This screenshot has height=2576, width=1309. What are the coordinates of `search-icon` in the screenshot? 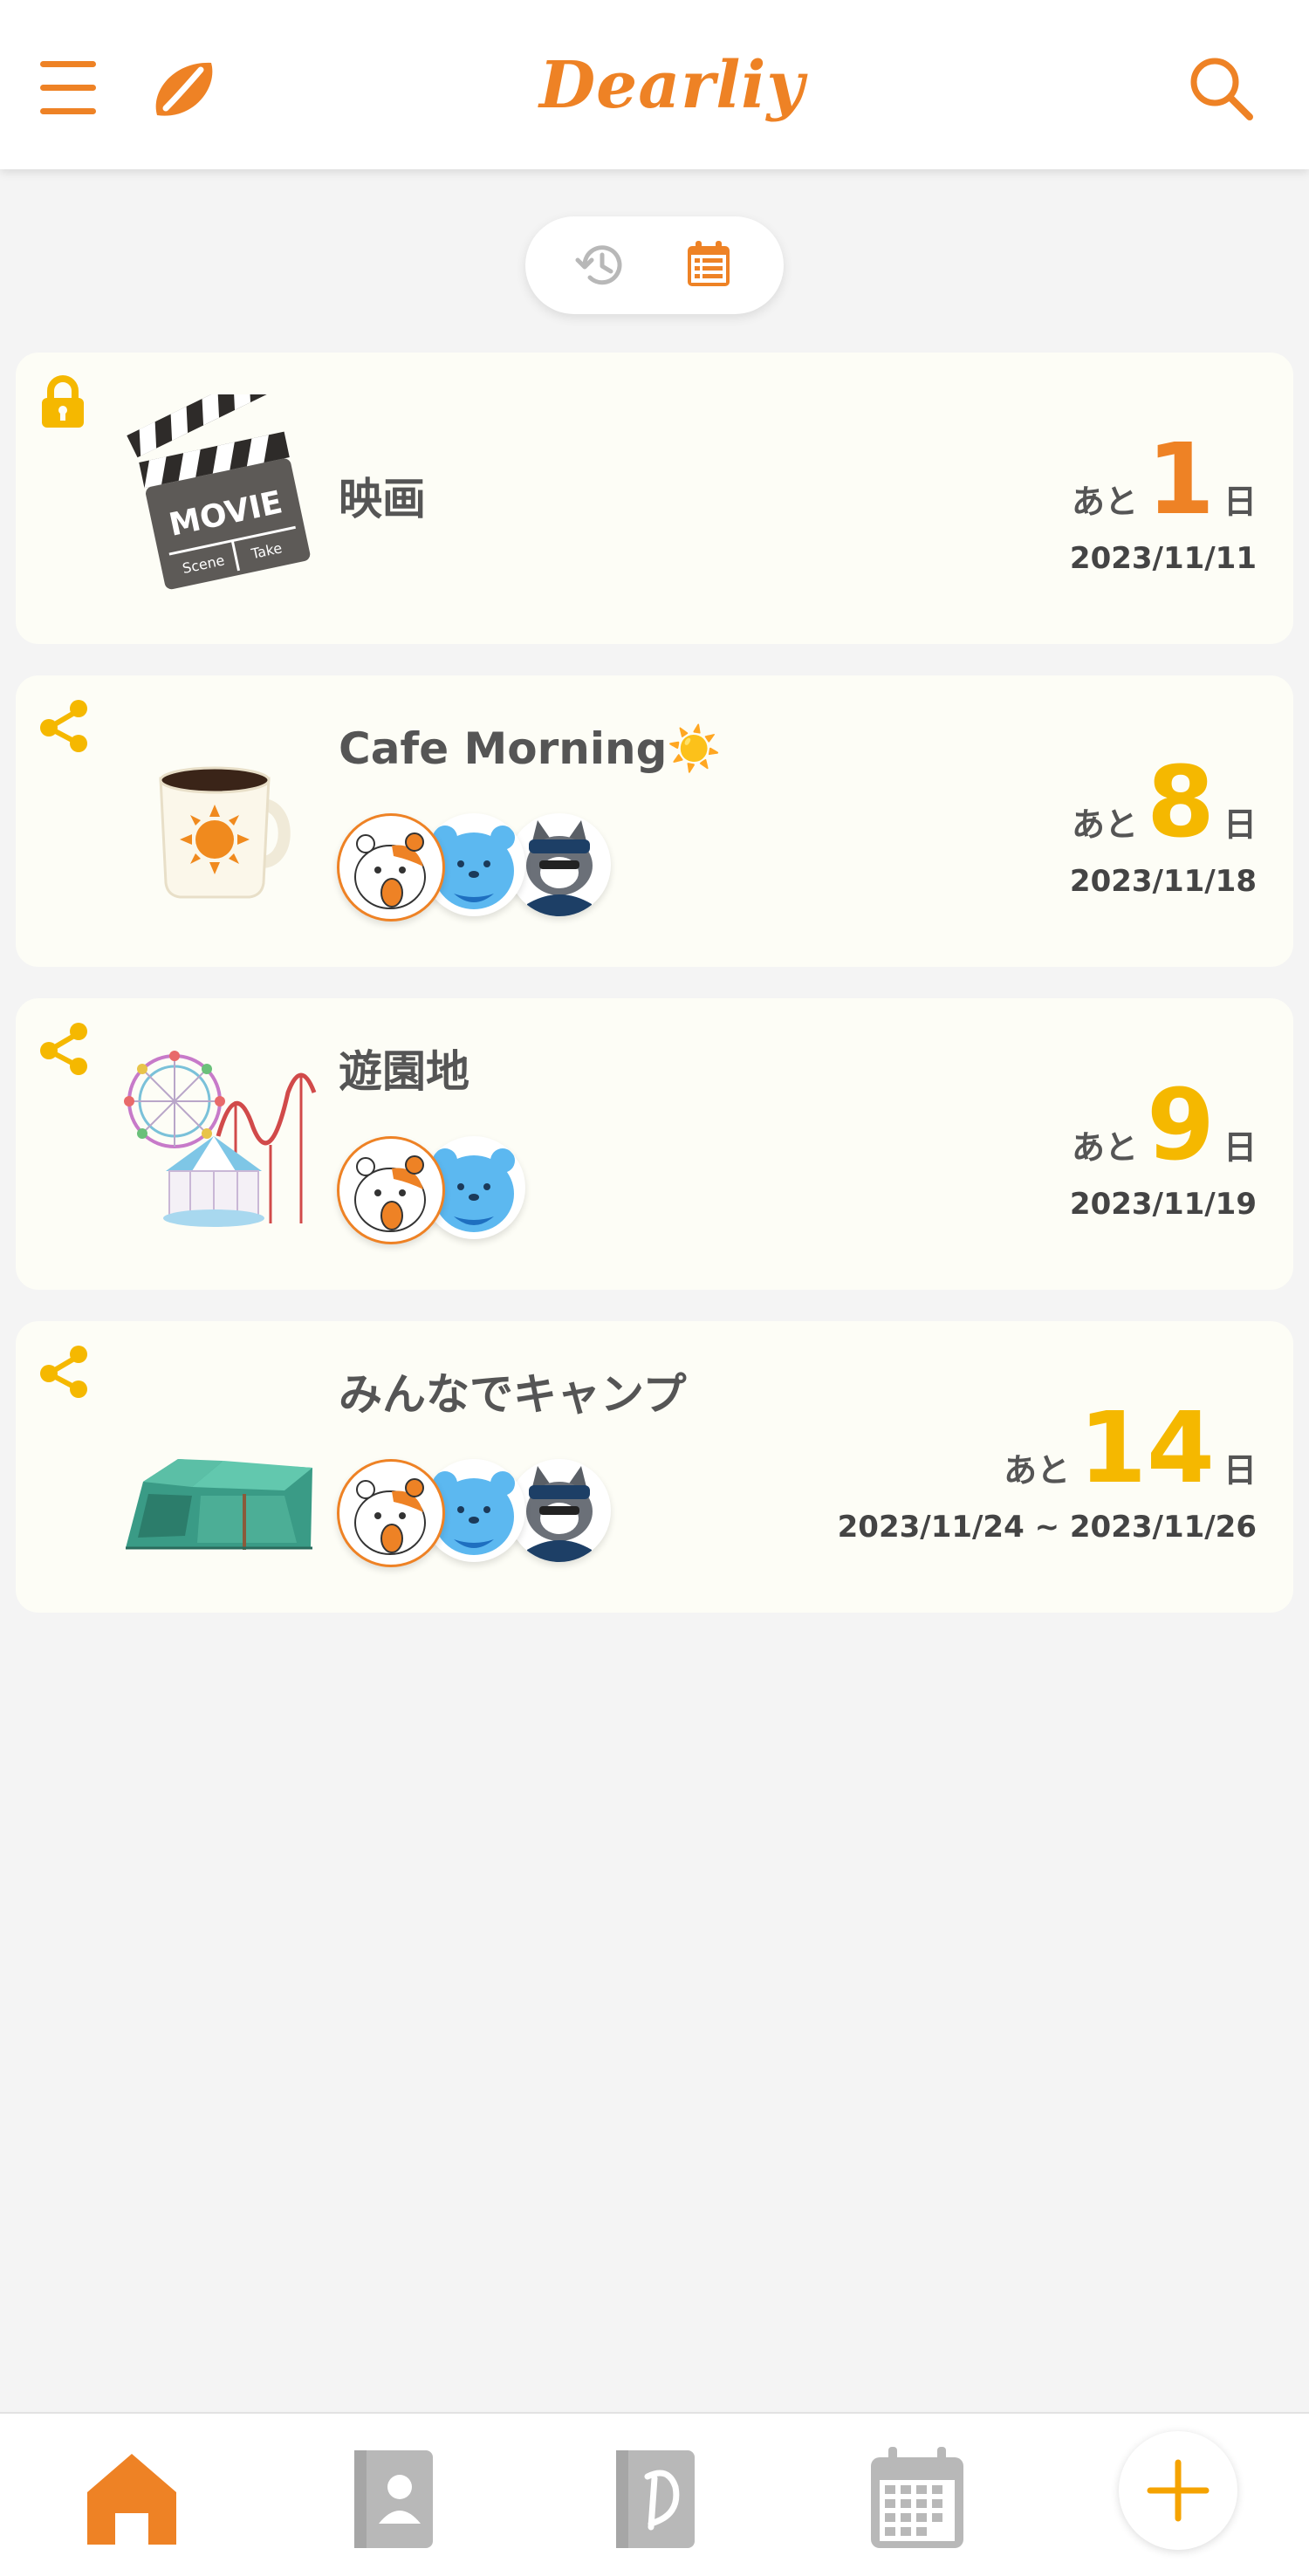 It's located at (1222, 89).